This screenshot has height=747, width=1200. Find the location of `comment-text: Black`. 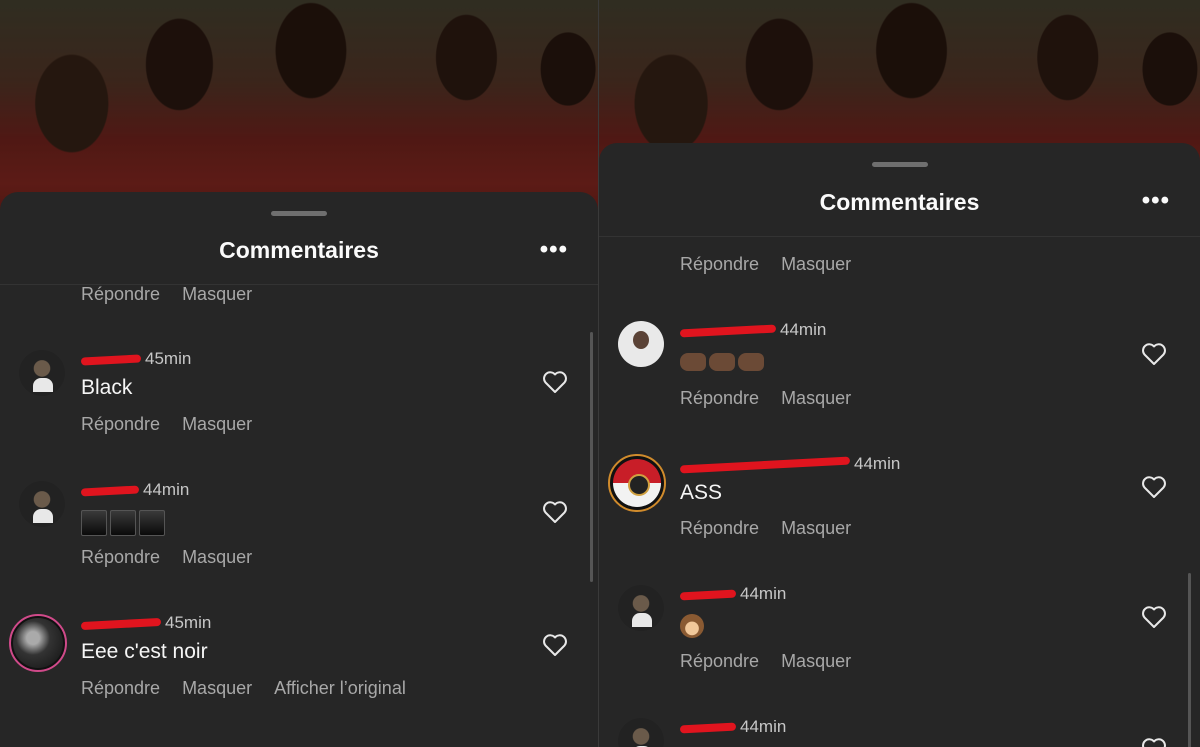

comment-text: Black is located at coordinates (107, 387).